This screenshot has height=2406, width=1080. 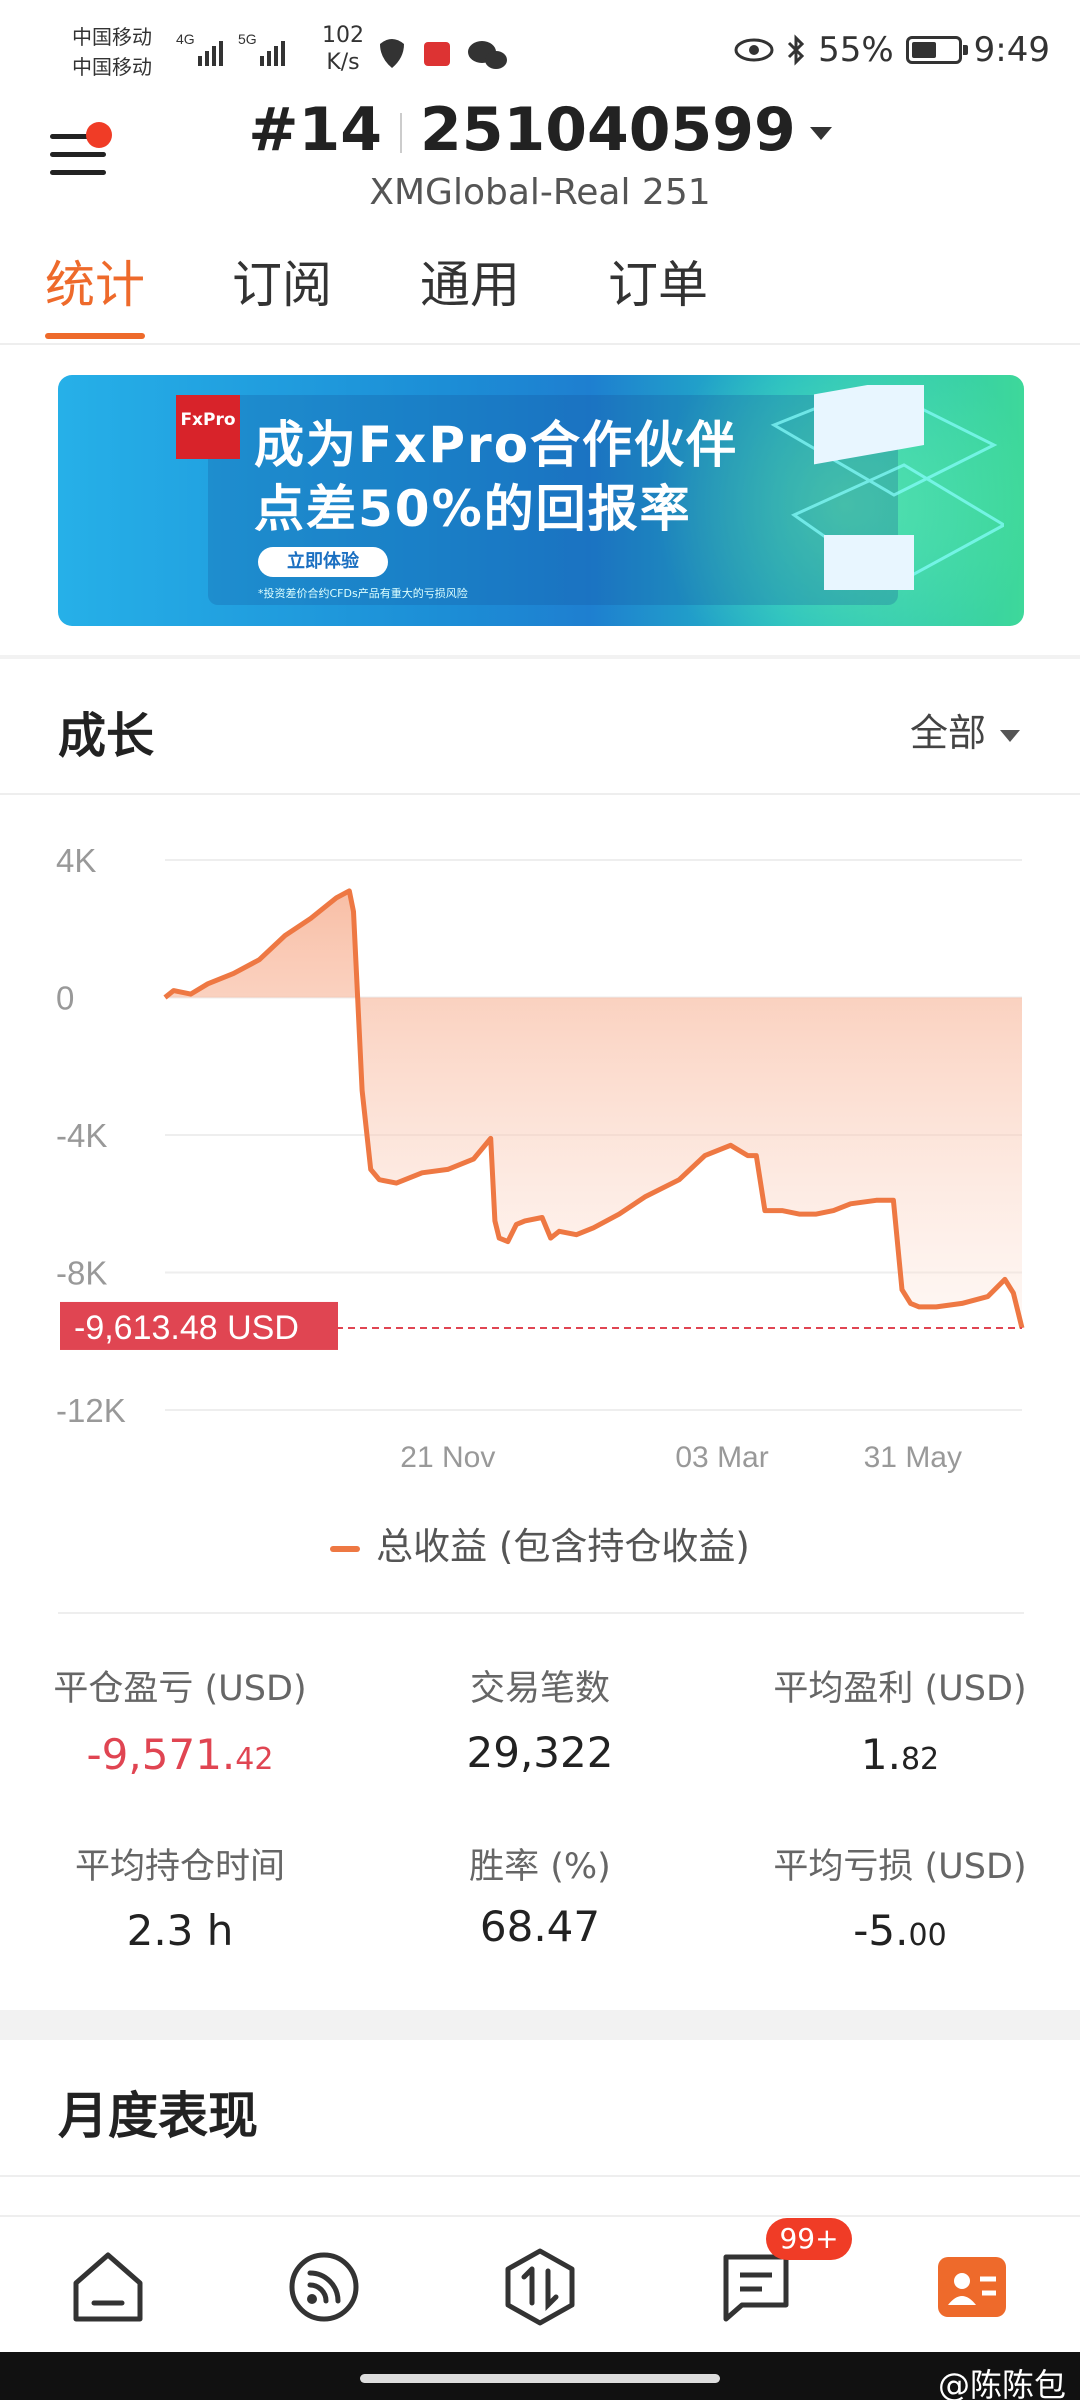 What do you see at coordinates (343, 35) in the screenshot?
I see `speed-value: 102` at bounding box center [343, 35].